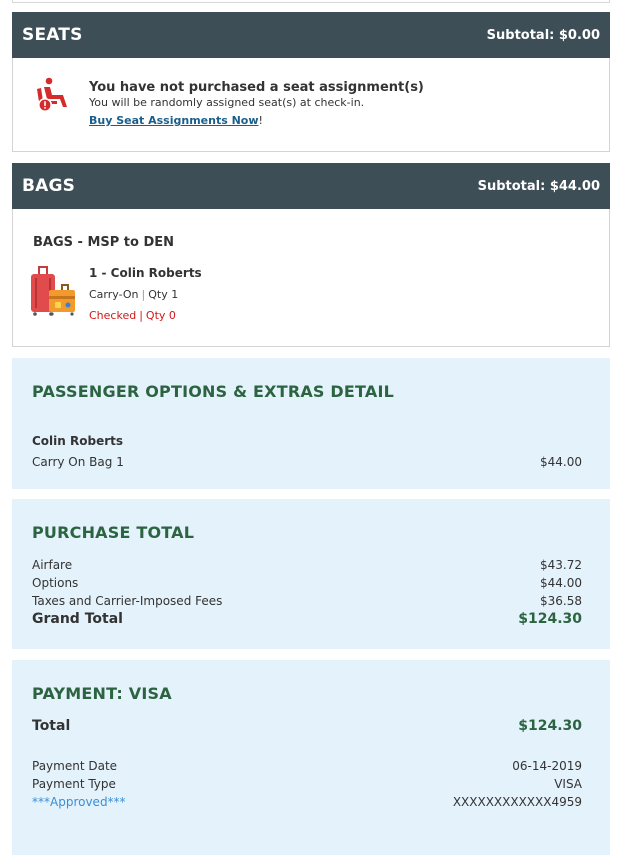 The height and width of the screenshot is (855, 644). What do you see at coordinates (114, 294) in the screenshot?
I see `carry-on-label: Carry-On` at bounding box center [114, 294].